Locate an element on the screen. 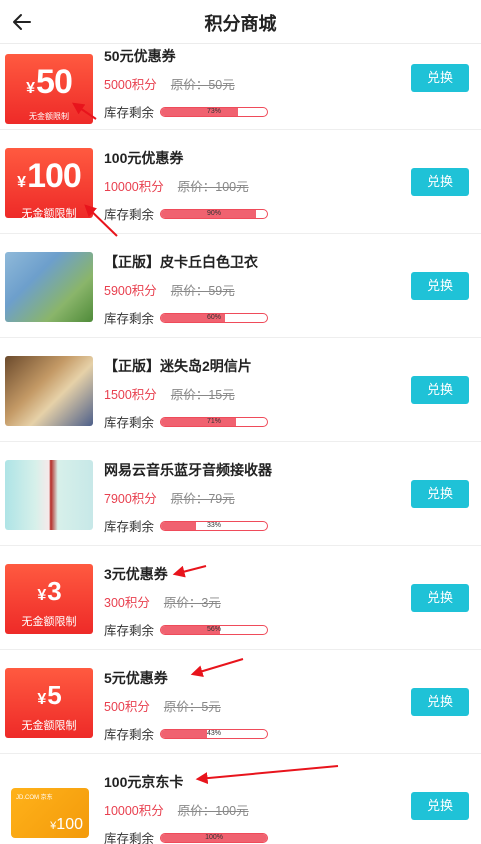 Image resolution: width=481 pixels, height=844 pixels. item-name: 网易云音乐蓝牙音频接收器 is located at coordinates (188, 470).